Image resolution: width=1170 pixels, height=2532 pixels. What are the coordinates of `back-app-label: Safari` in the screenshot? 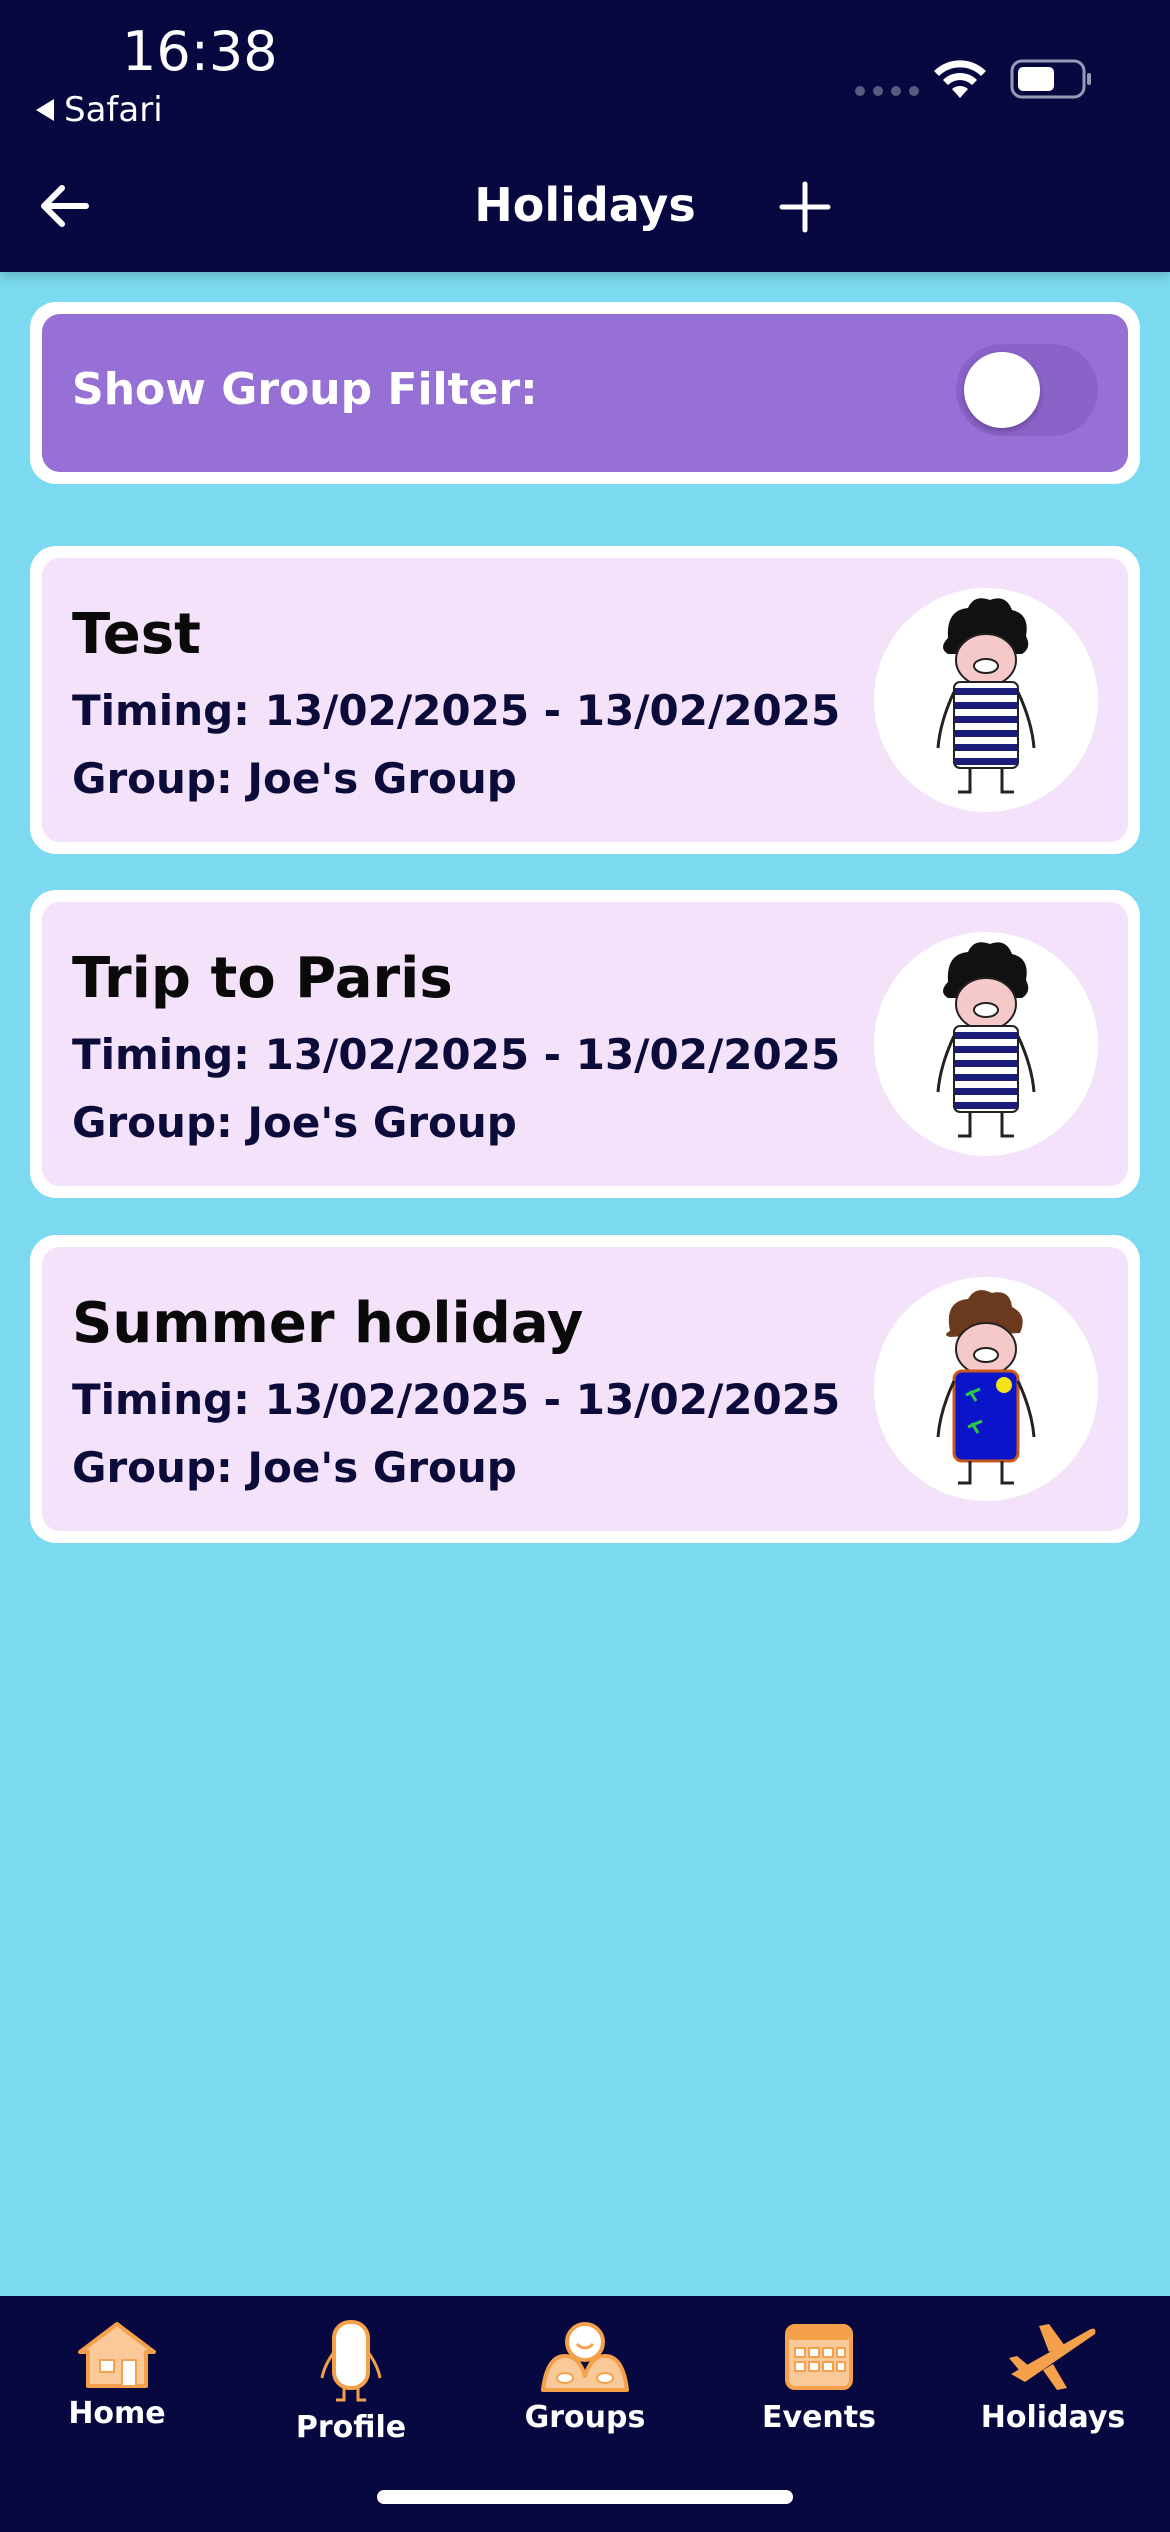 It's located at (113, 110).